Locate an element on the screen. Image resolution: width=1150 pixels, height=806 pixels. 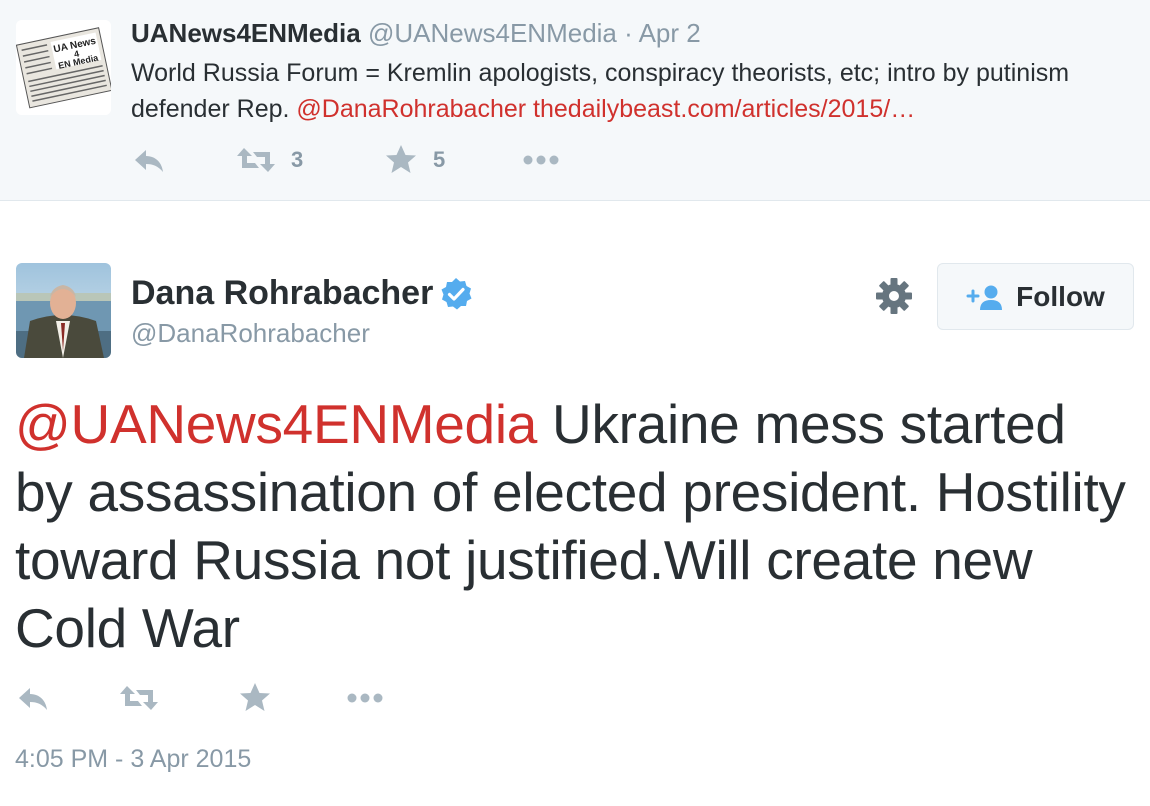
verified-badge-icon is located at coordinates (456, 293).